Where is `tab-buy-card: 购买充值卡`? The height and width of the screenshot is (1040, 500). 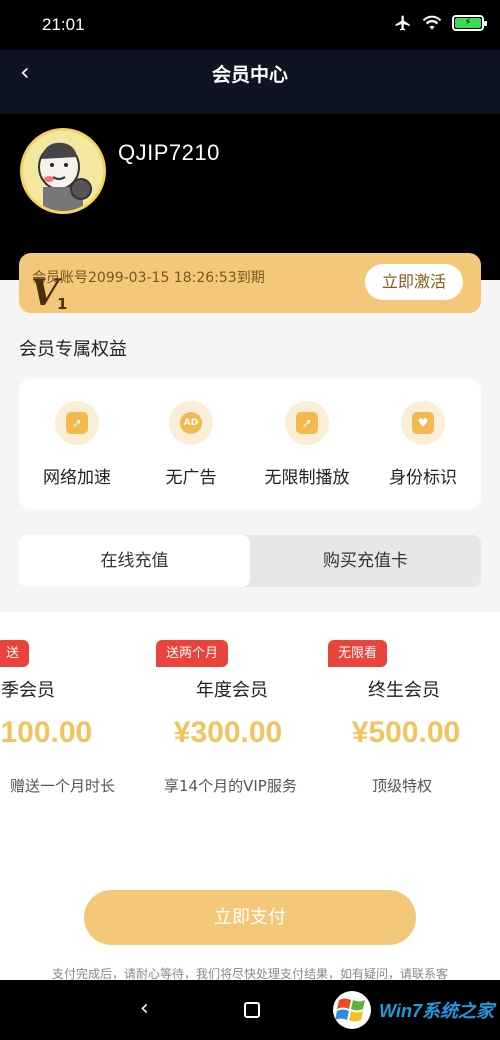
tab-buy-card: 购买充值卡 is located at coordinates (365, 561).